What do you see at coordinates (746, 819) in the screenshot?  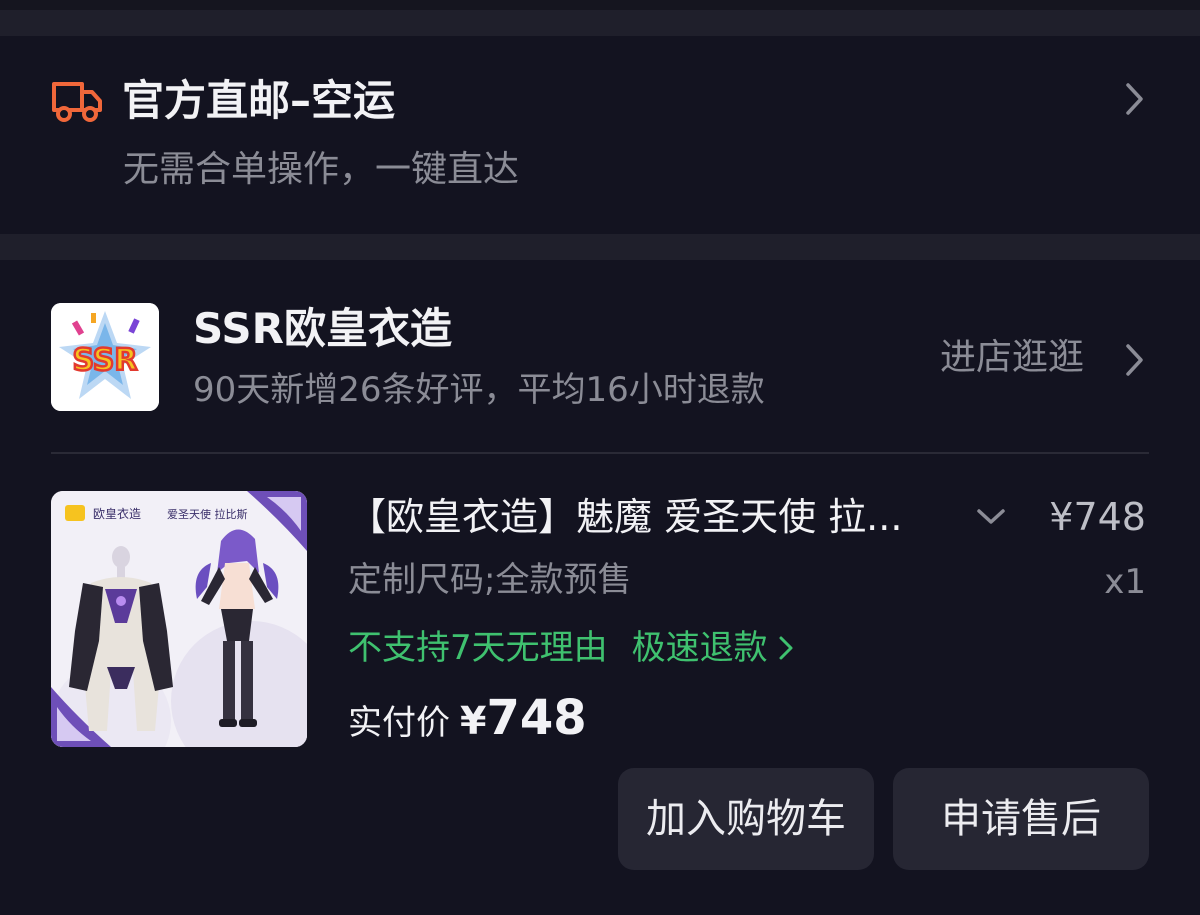 I see `add-to-cart-button: 加入购物车` at bounding box center [746, 819].